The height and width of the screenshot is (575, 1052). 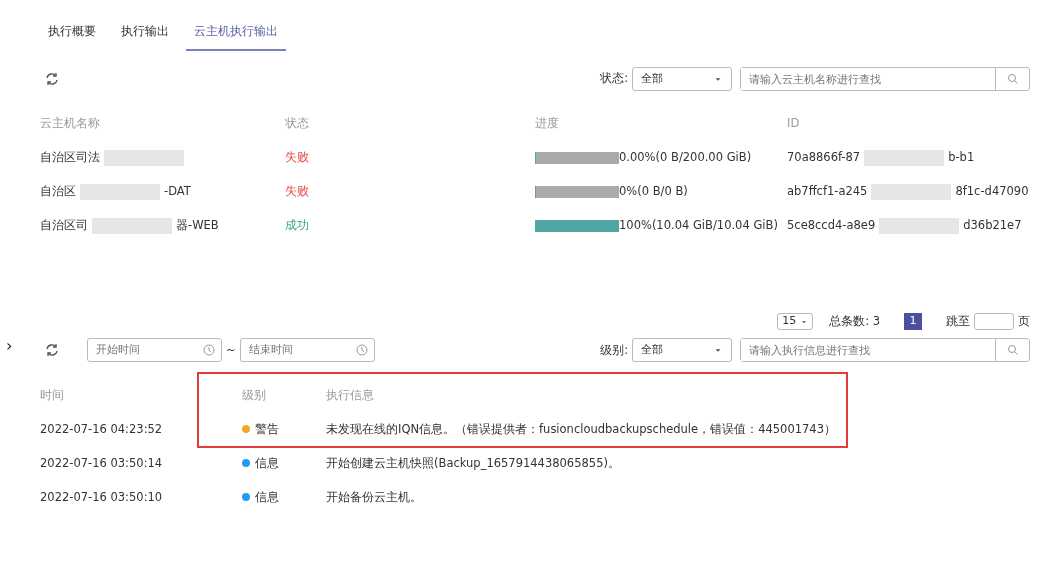 What do you see at coordinates (698, 226) in the screenshot?
I see `progress-text: 100%(10.04 GiB/10.04 GiB)` at bounding box center [698, 226].